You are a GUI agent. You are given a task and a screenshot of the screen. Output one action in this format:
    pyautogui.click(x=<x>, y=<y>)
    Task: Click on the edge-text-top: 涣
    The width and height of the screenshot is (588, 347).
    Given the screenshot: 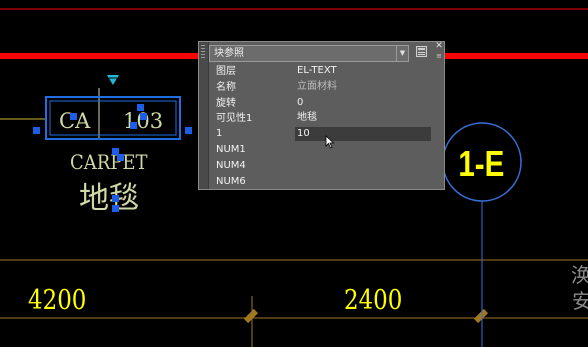 What is the action you would take?
    pyautogui.click(x=579, y=275)
    